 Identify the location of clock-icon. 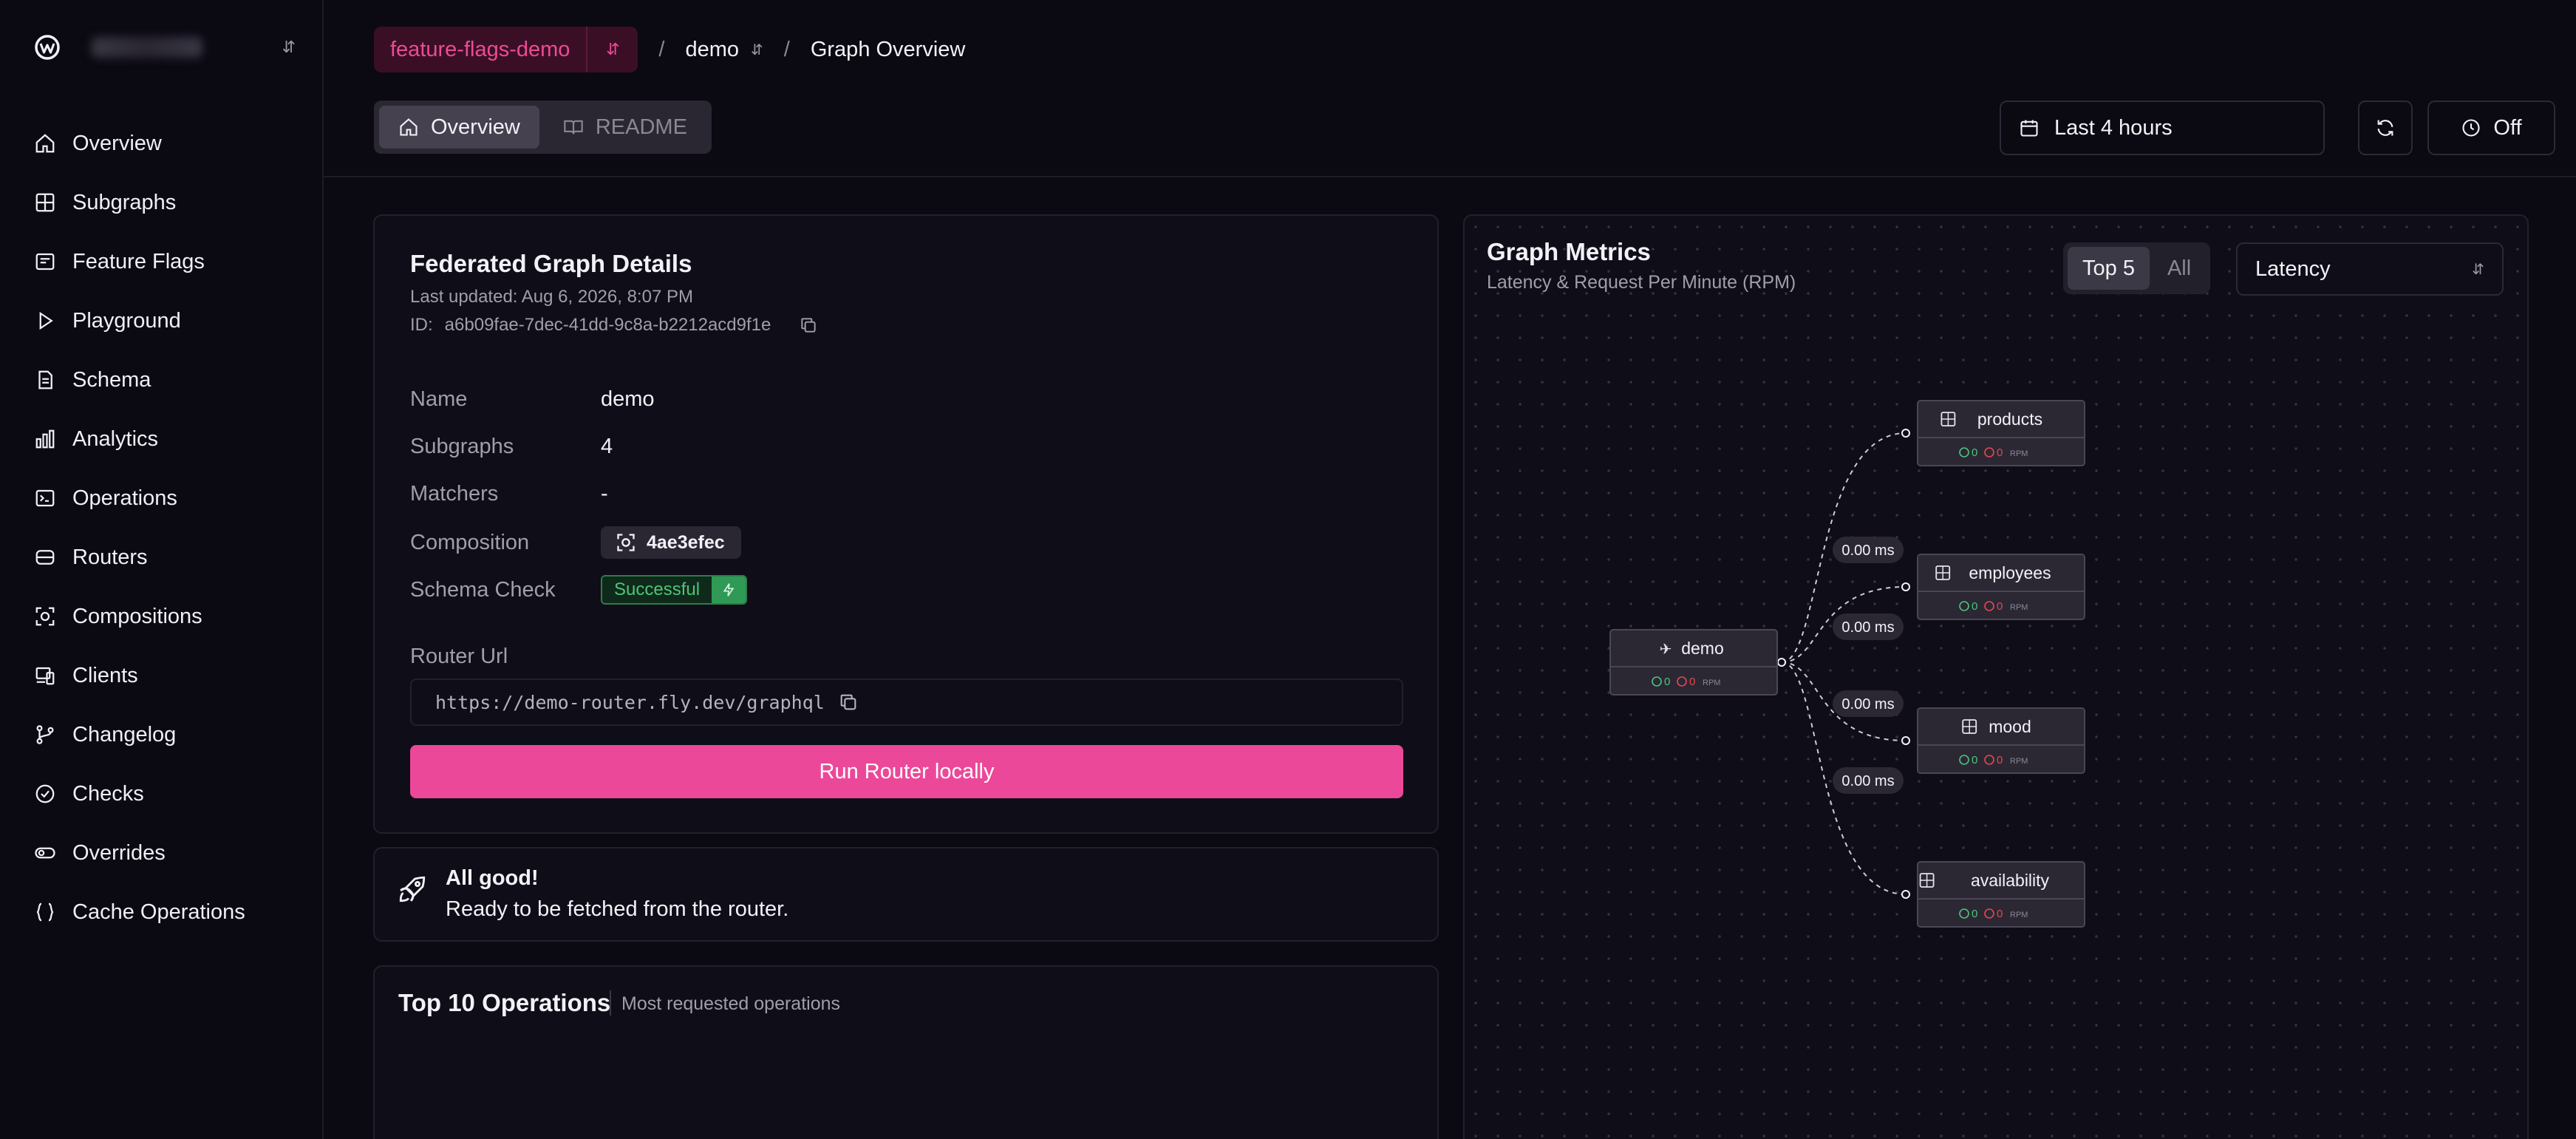
(2471, 128).